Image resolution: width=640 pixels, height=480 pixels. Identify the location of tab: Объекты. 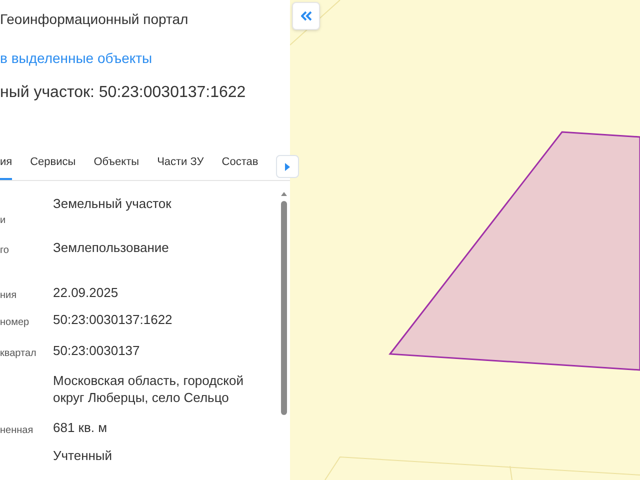
(117, 164).